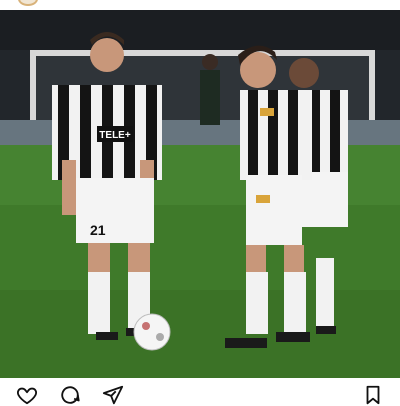  What do you see at coordinates (200, 5) in the screenshot?
I see `post-header-strip` at bounding box center [200, 5].